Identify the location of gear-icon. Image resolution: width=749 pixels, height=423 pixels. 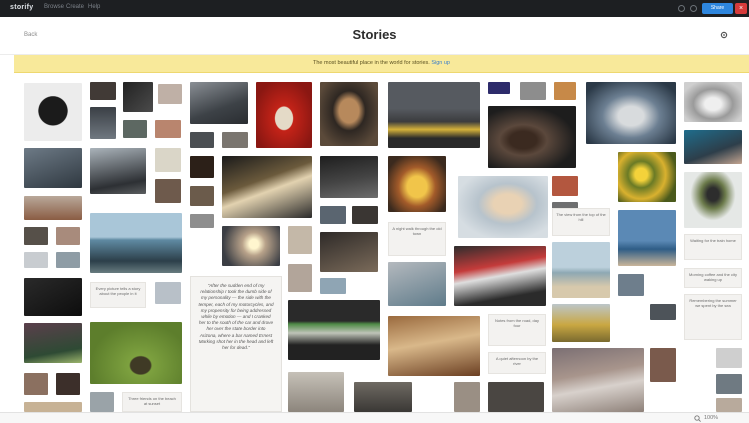
(724, 35).